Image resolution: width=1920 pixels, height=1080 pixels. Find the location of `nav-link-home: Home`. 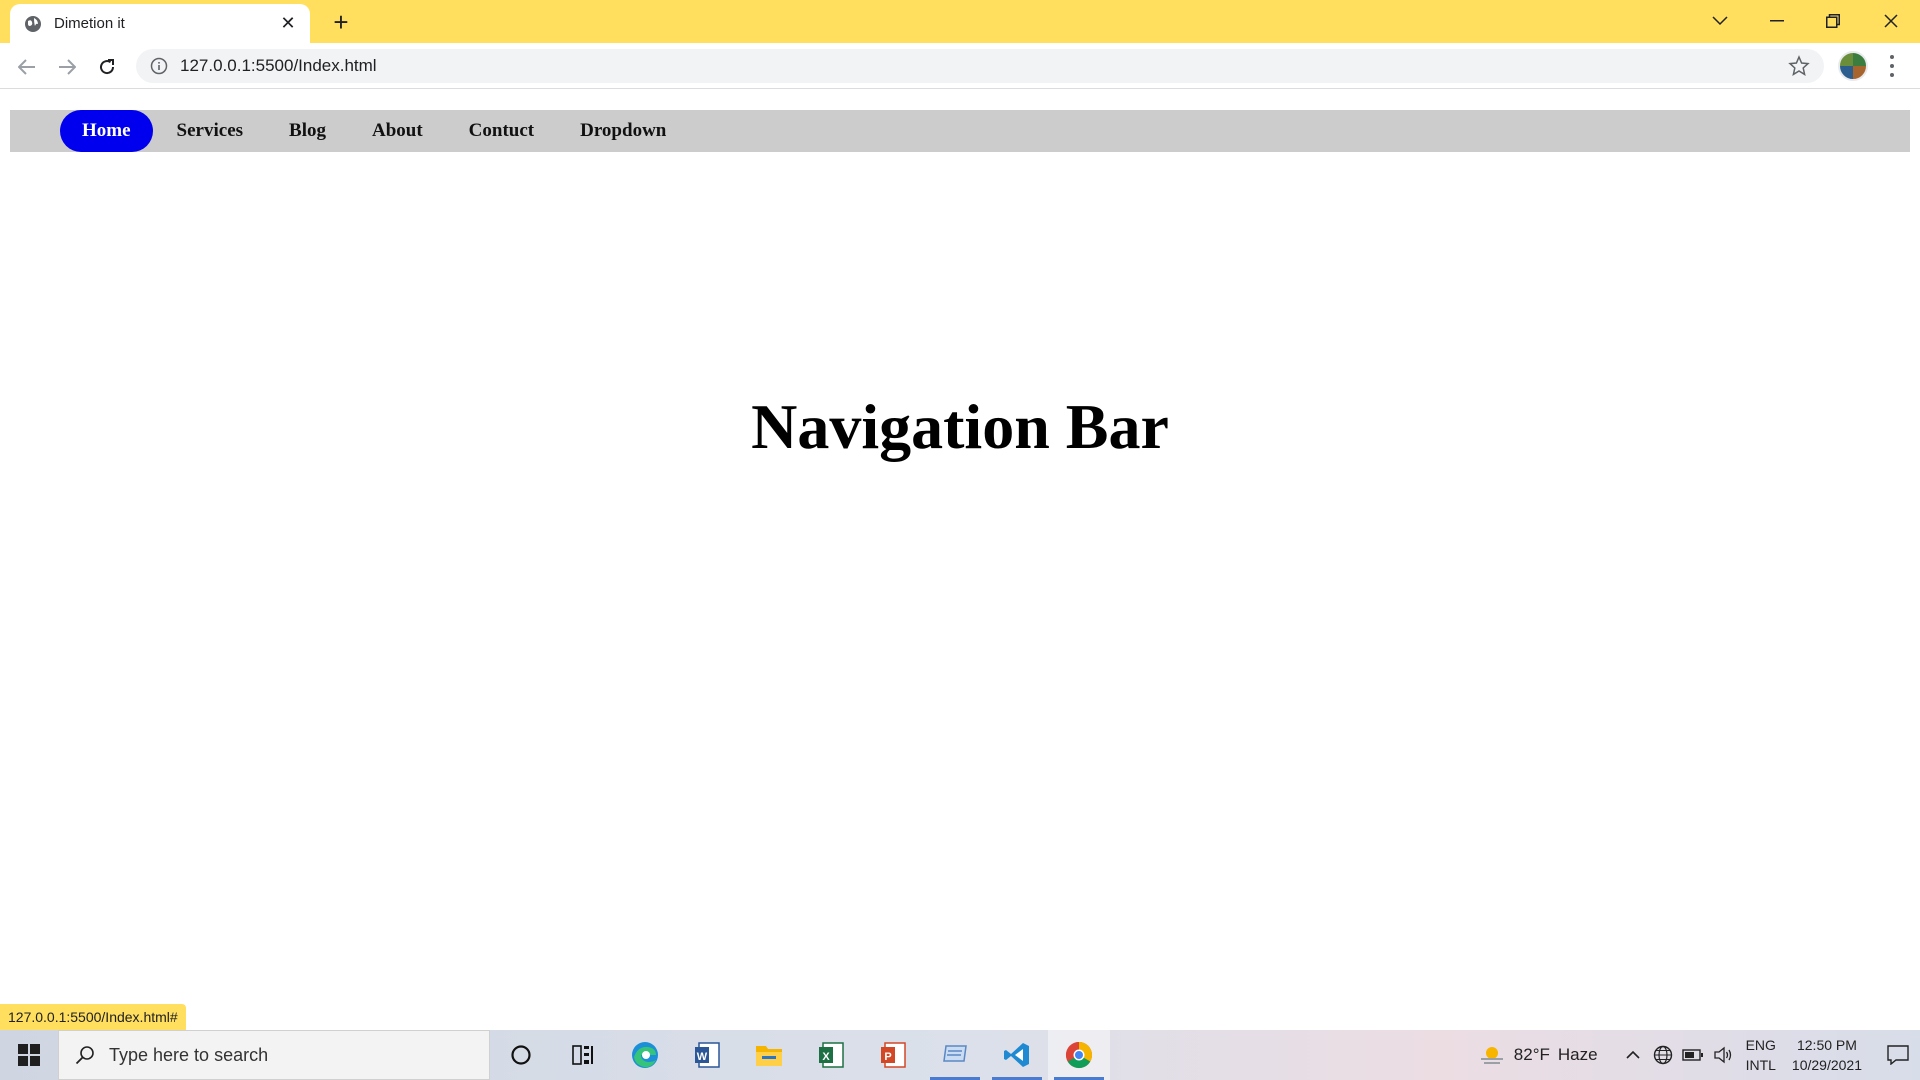

nav-link-home: Home is located at coordinates (106, 131).